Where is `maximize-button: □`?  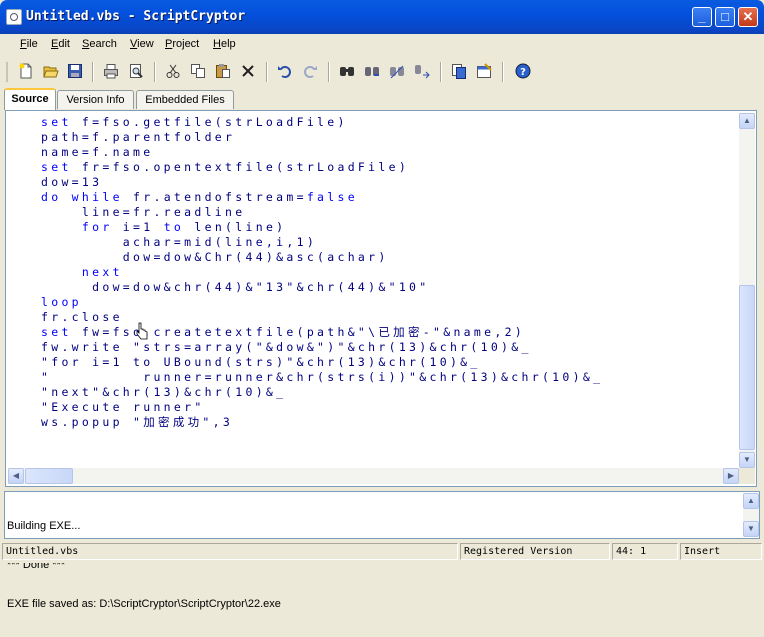 maximize-button: □ is located at coordinates (725, 17).